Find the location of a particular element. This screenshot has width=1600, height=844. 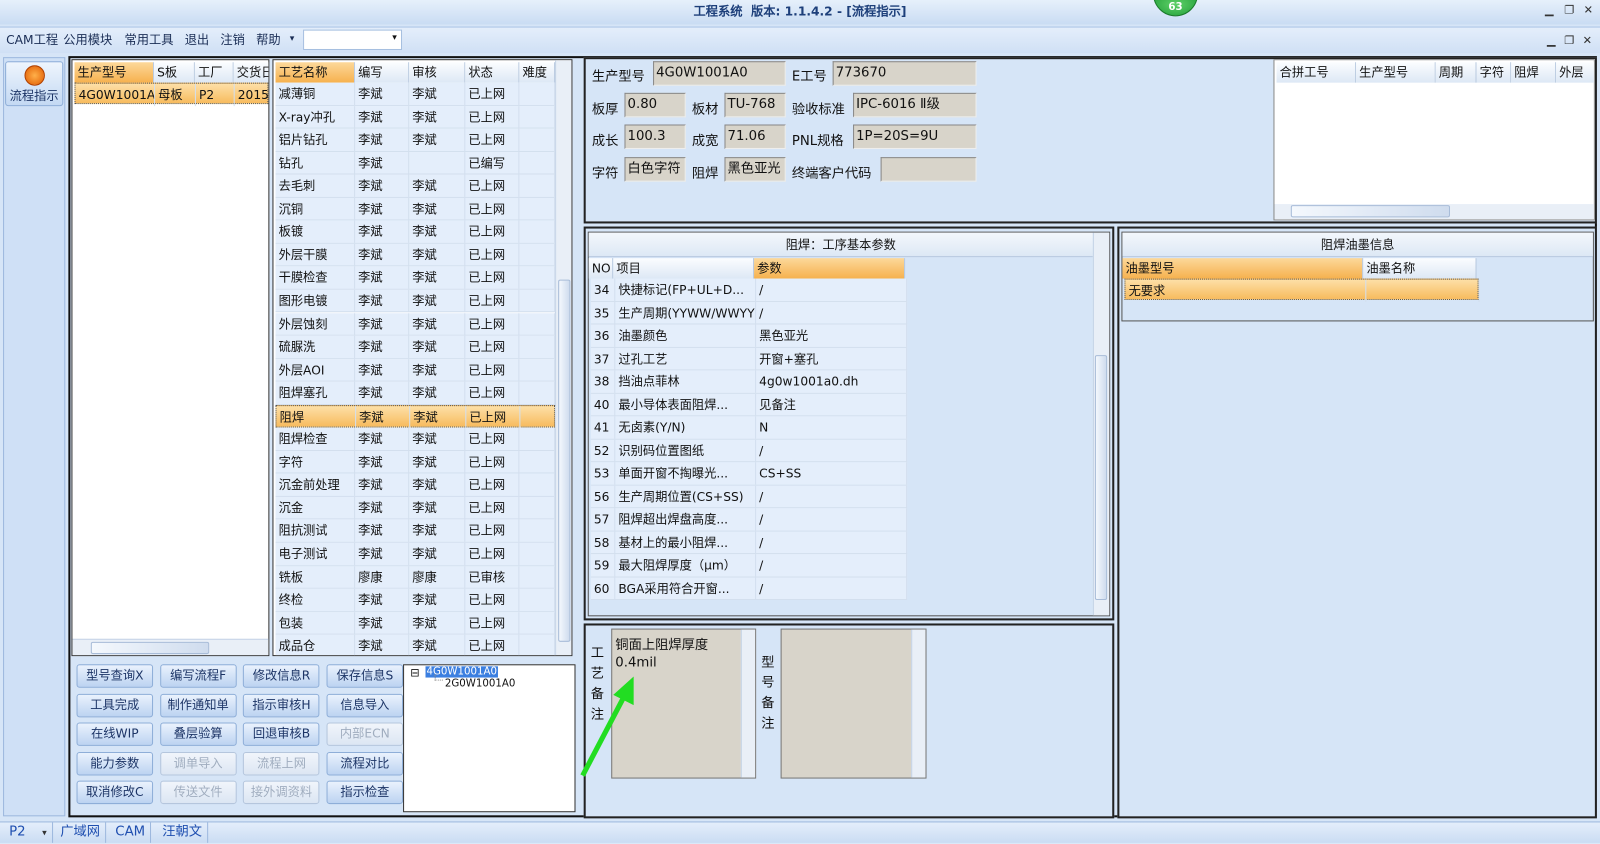

table-row: 40 最小导体表面阻焊... 见备注 is located at coordinates (749, 405).